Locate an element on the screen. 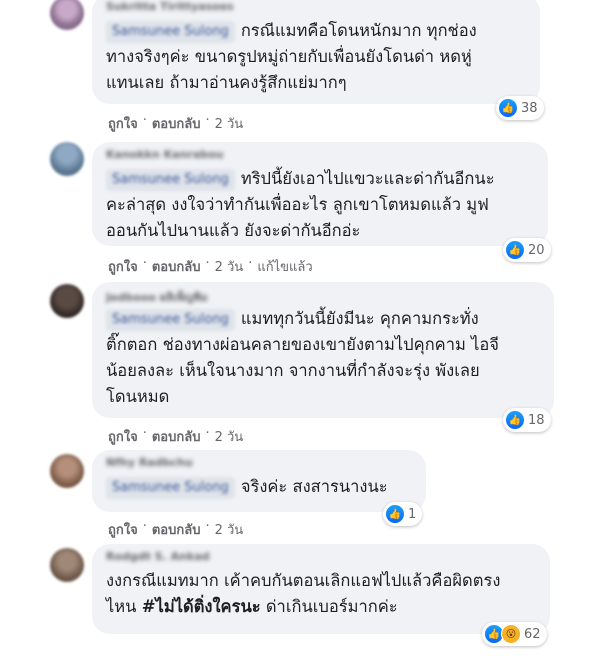 The width and height of the screenshot is (600, 656). reaction-count: 20 is located at coordinates (536, 250).